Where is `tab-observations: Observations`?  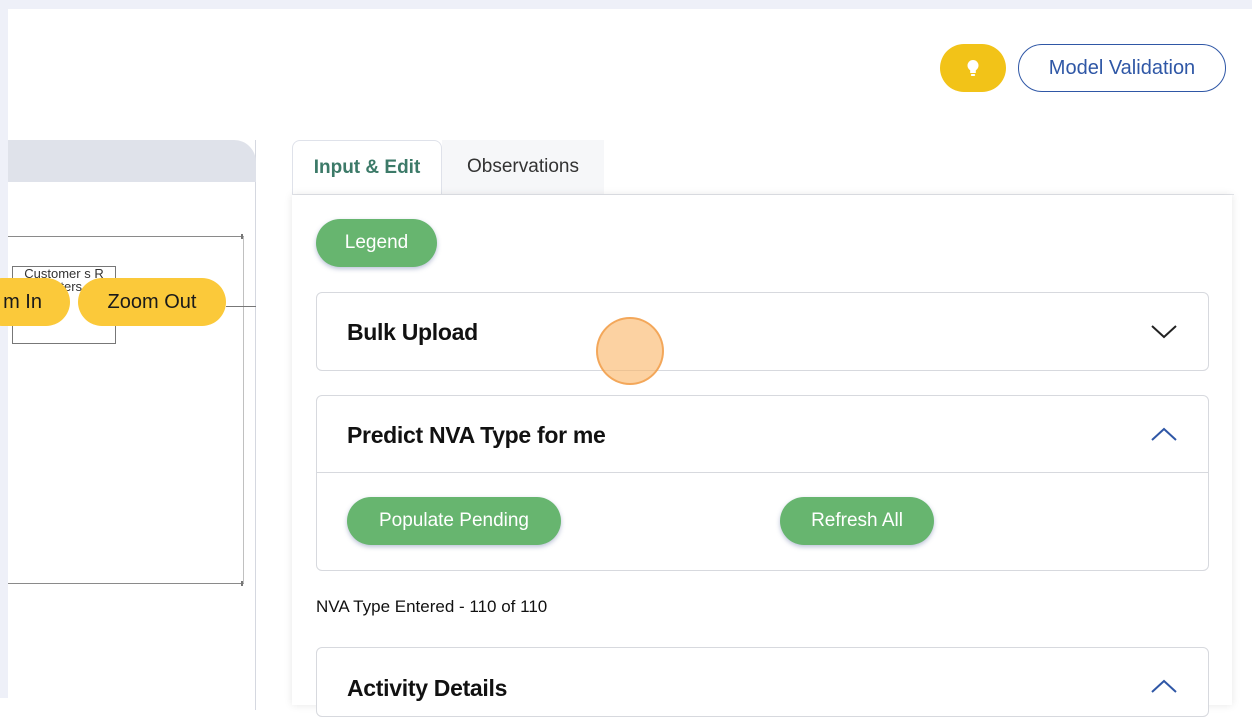
tab-observations: Observations is located at coordinates (523, 167).